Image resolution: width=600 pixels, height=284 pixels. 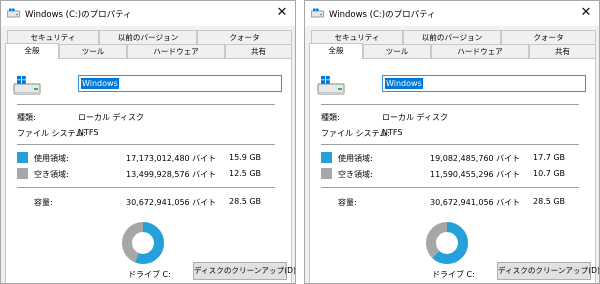 What do you see at coordinates (475, 174) in the screenshot?
I see `free-space-bytes: 11,590,455,296 バイト` at bounding box center [475, 174].